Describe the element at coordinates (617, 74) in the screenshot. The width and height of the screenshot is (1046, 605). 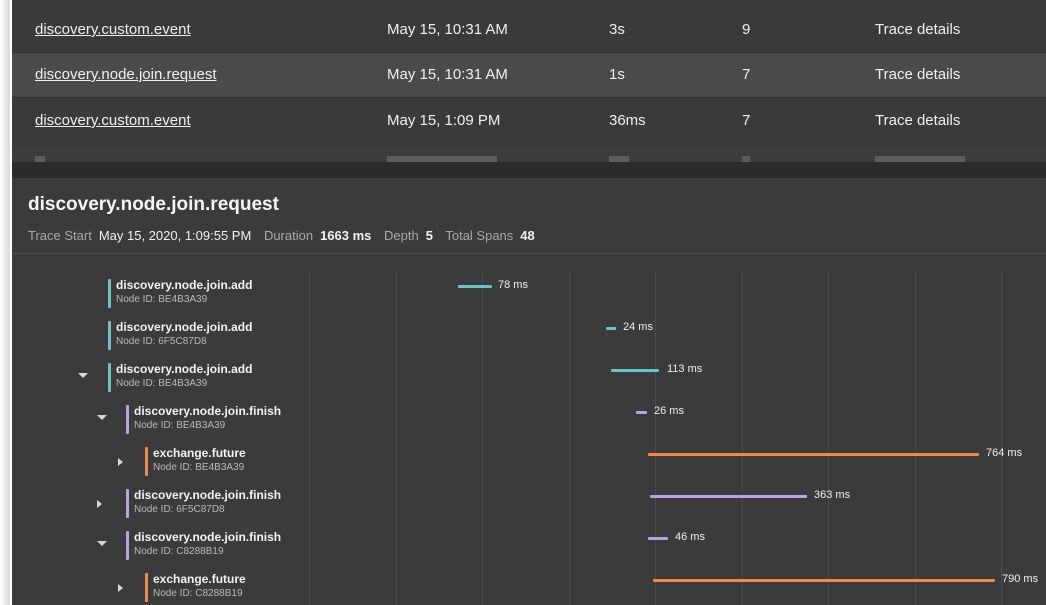
I see `trace-duration: 1s` at that location.